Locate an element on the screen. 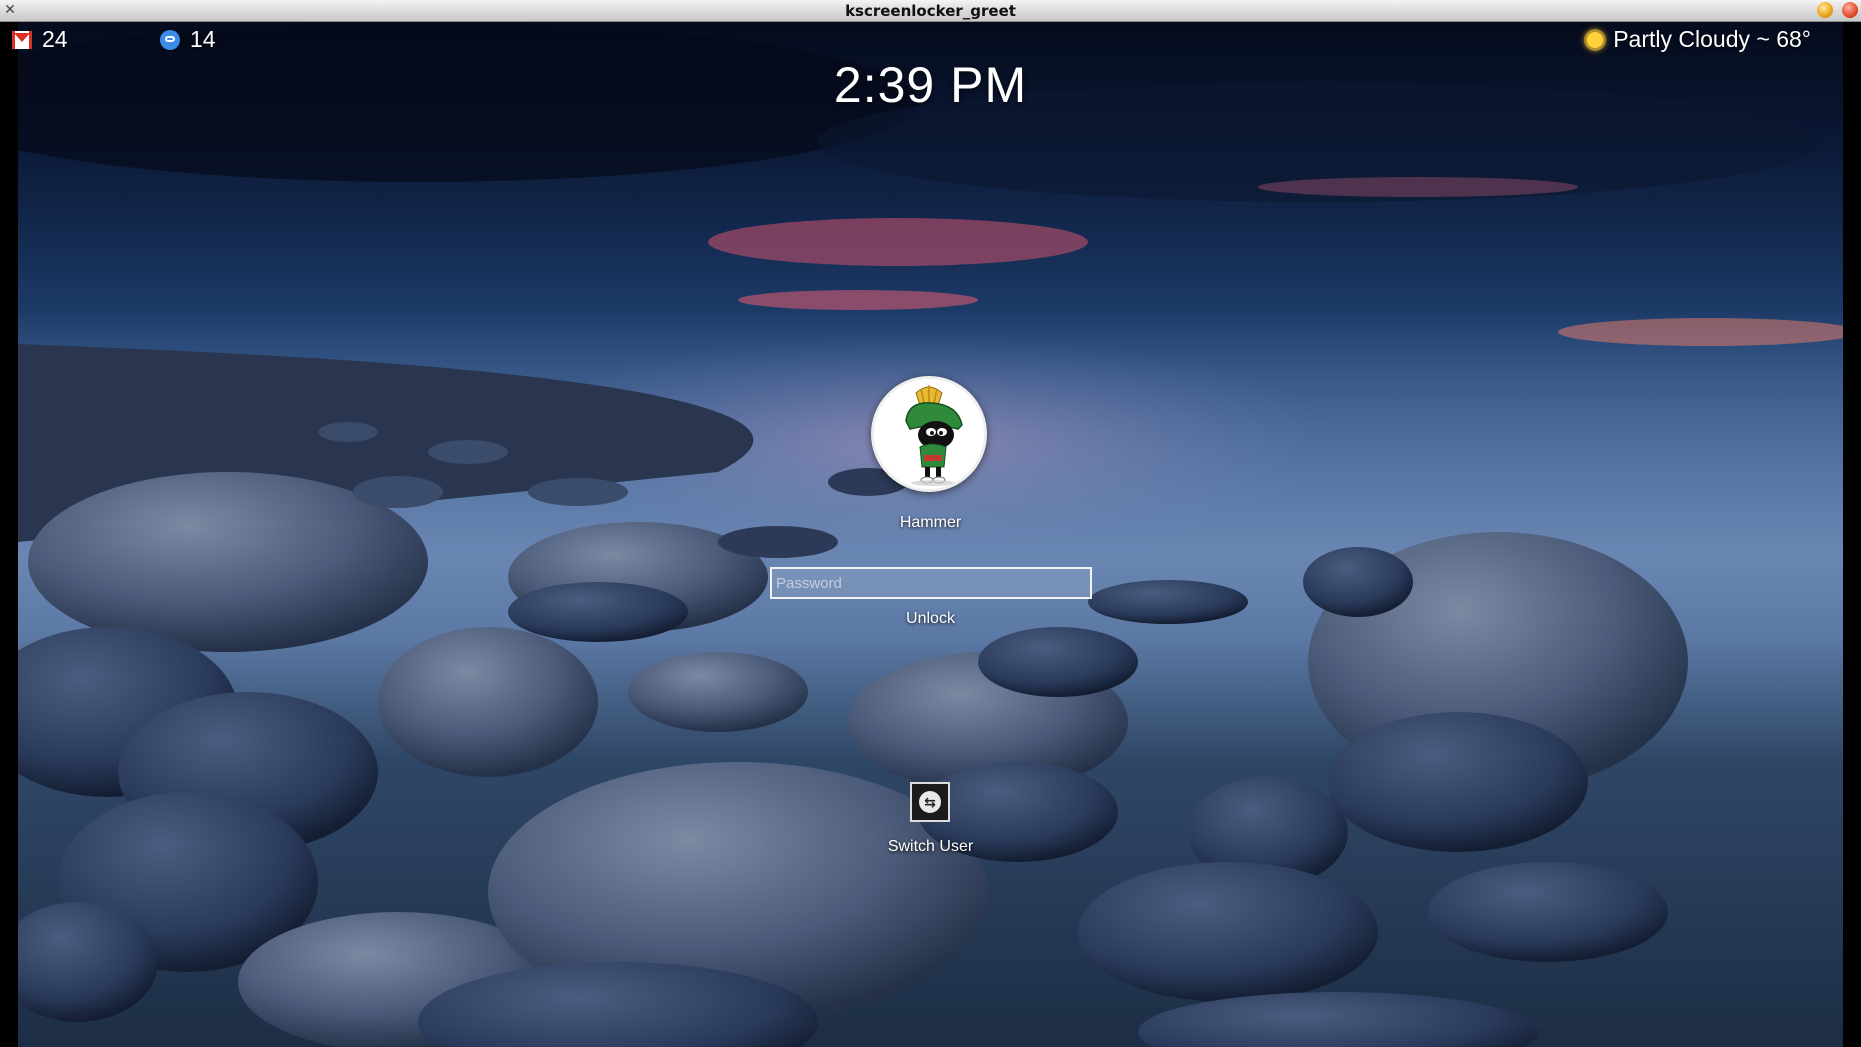 This screenshot has width=1861, height=1047. username-label: Hammer is located at coordinates (930, 522).